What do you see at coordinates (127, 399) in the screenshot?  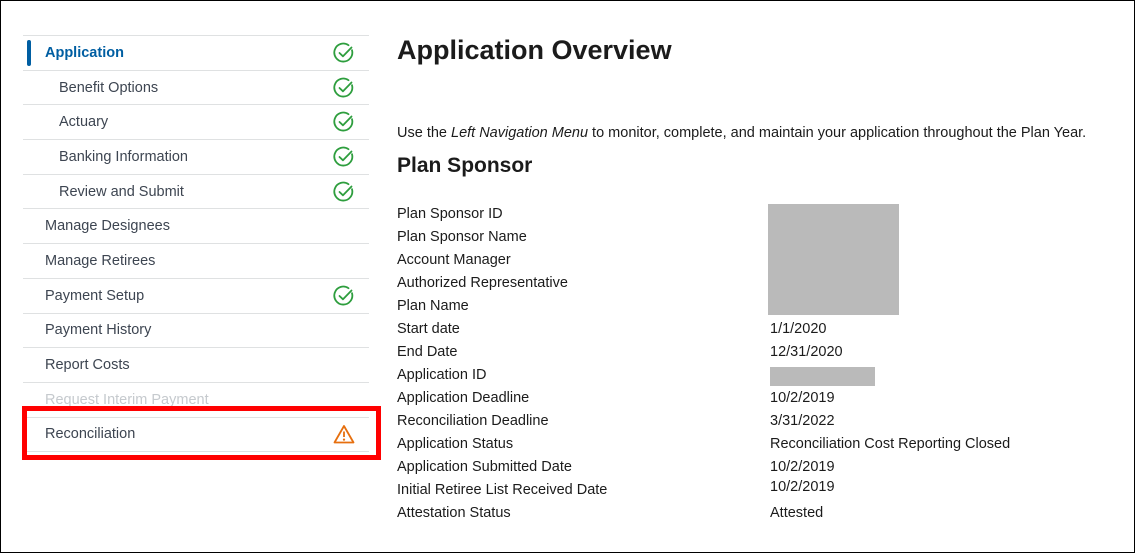 I see `sidebar-item-label: Request Interim Payment` at bounding box center [127, 399].